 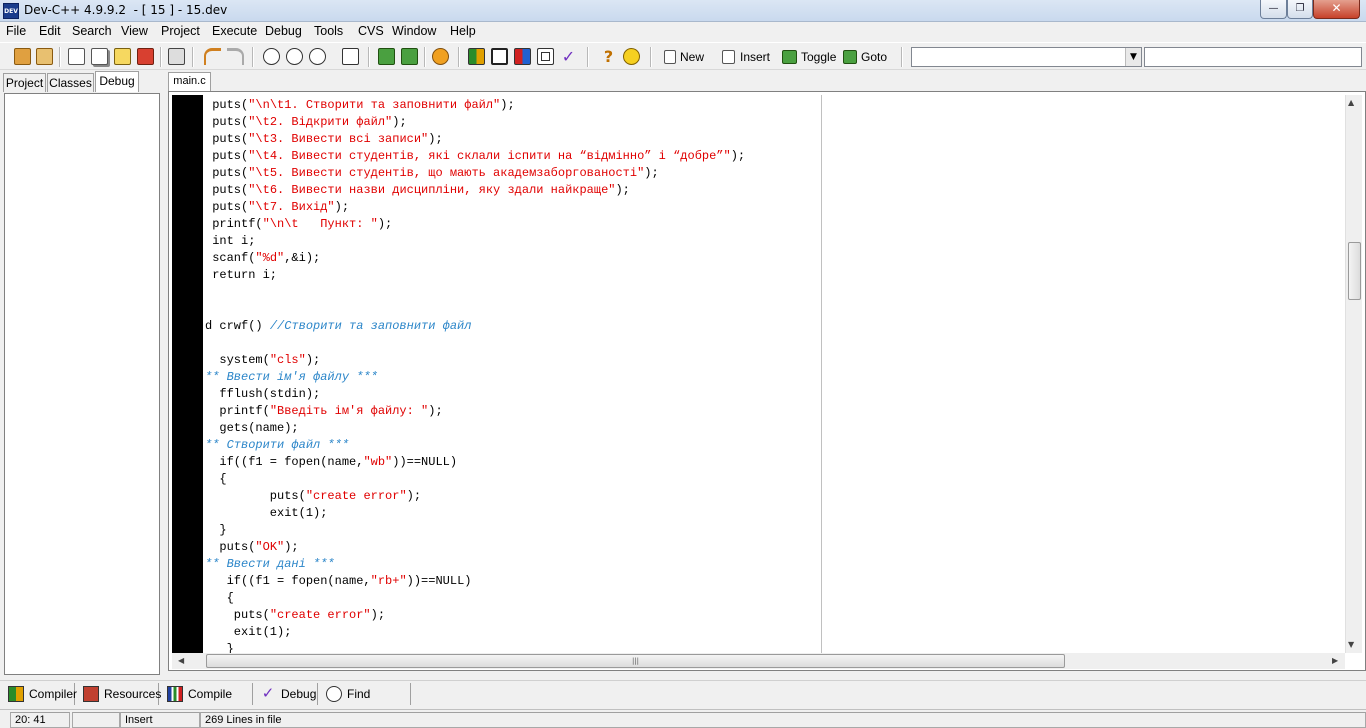 I want to click on horizontal-scrollbar: ◀ ||| ▶, so click(x=758, y=661).